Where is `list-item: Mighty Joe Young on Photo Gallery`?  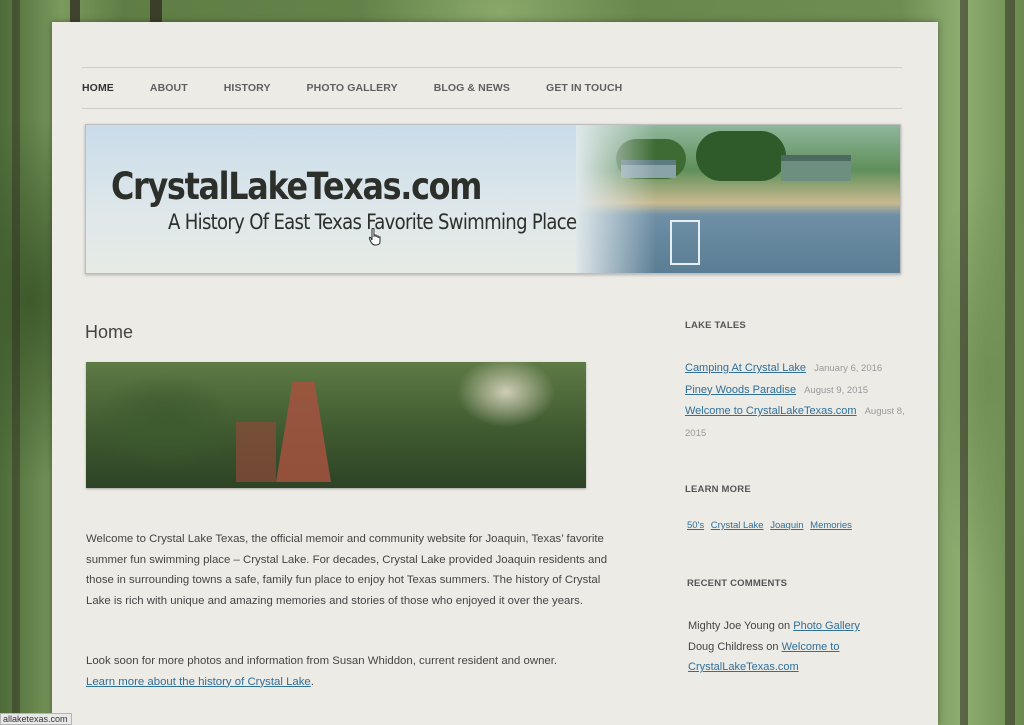
list-item: Mighty Joe Young on Photo Gallery is located at coordinates (803, 626).